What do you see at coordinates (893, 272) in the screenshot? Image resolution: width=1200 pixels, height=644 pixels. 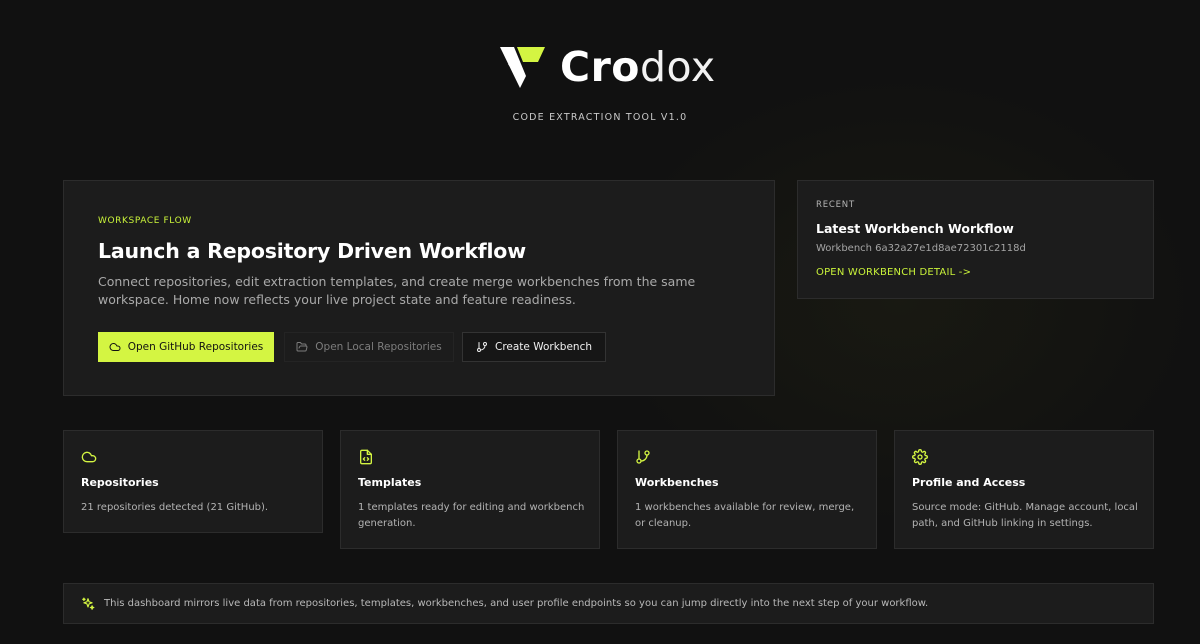 I see `open-workbench-detail-link: OPEN WORKBENCH DETAIL ->` at bounding box center [893, 272].